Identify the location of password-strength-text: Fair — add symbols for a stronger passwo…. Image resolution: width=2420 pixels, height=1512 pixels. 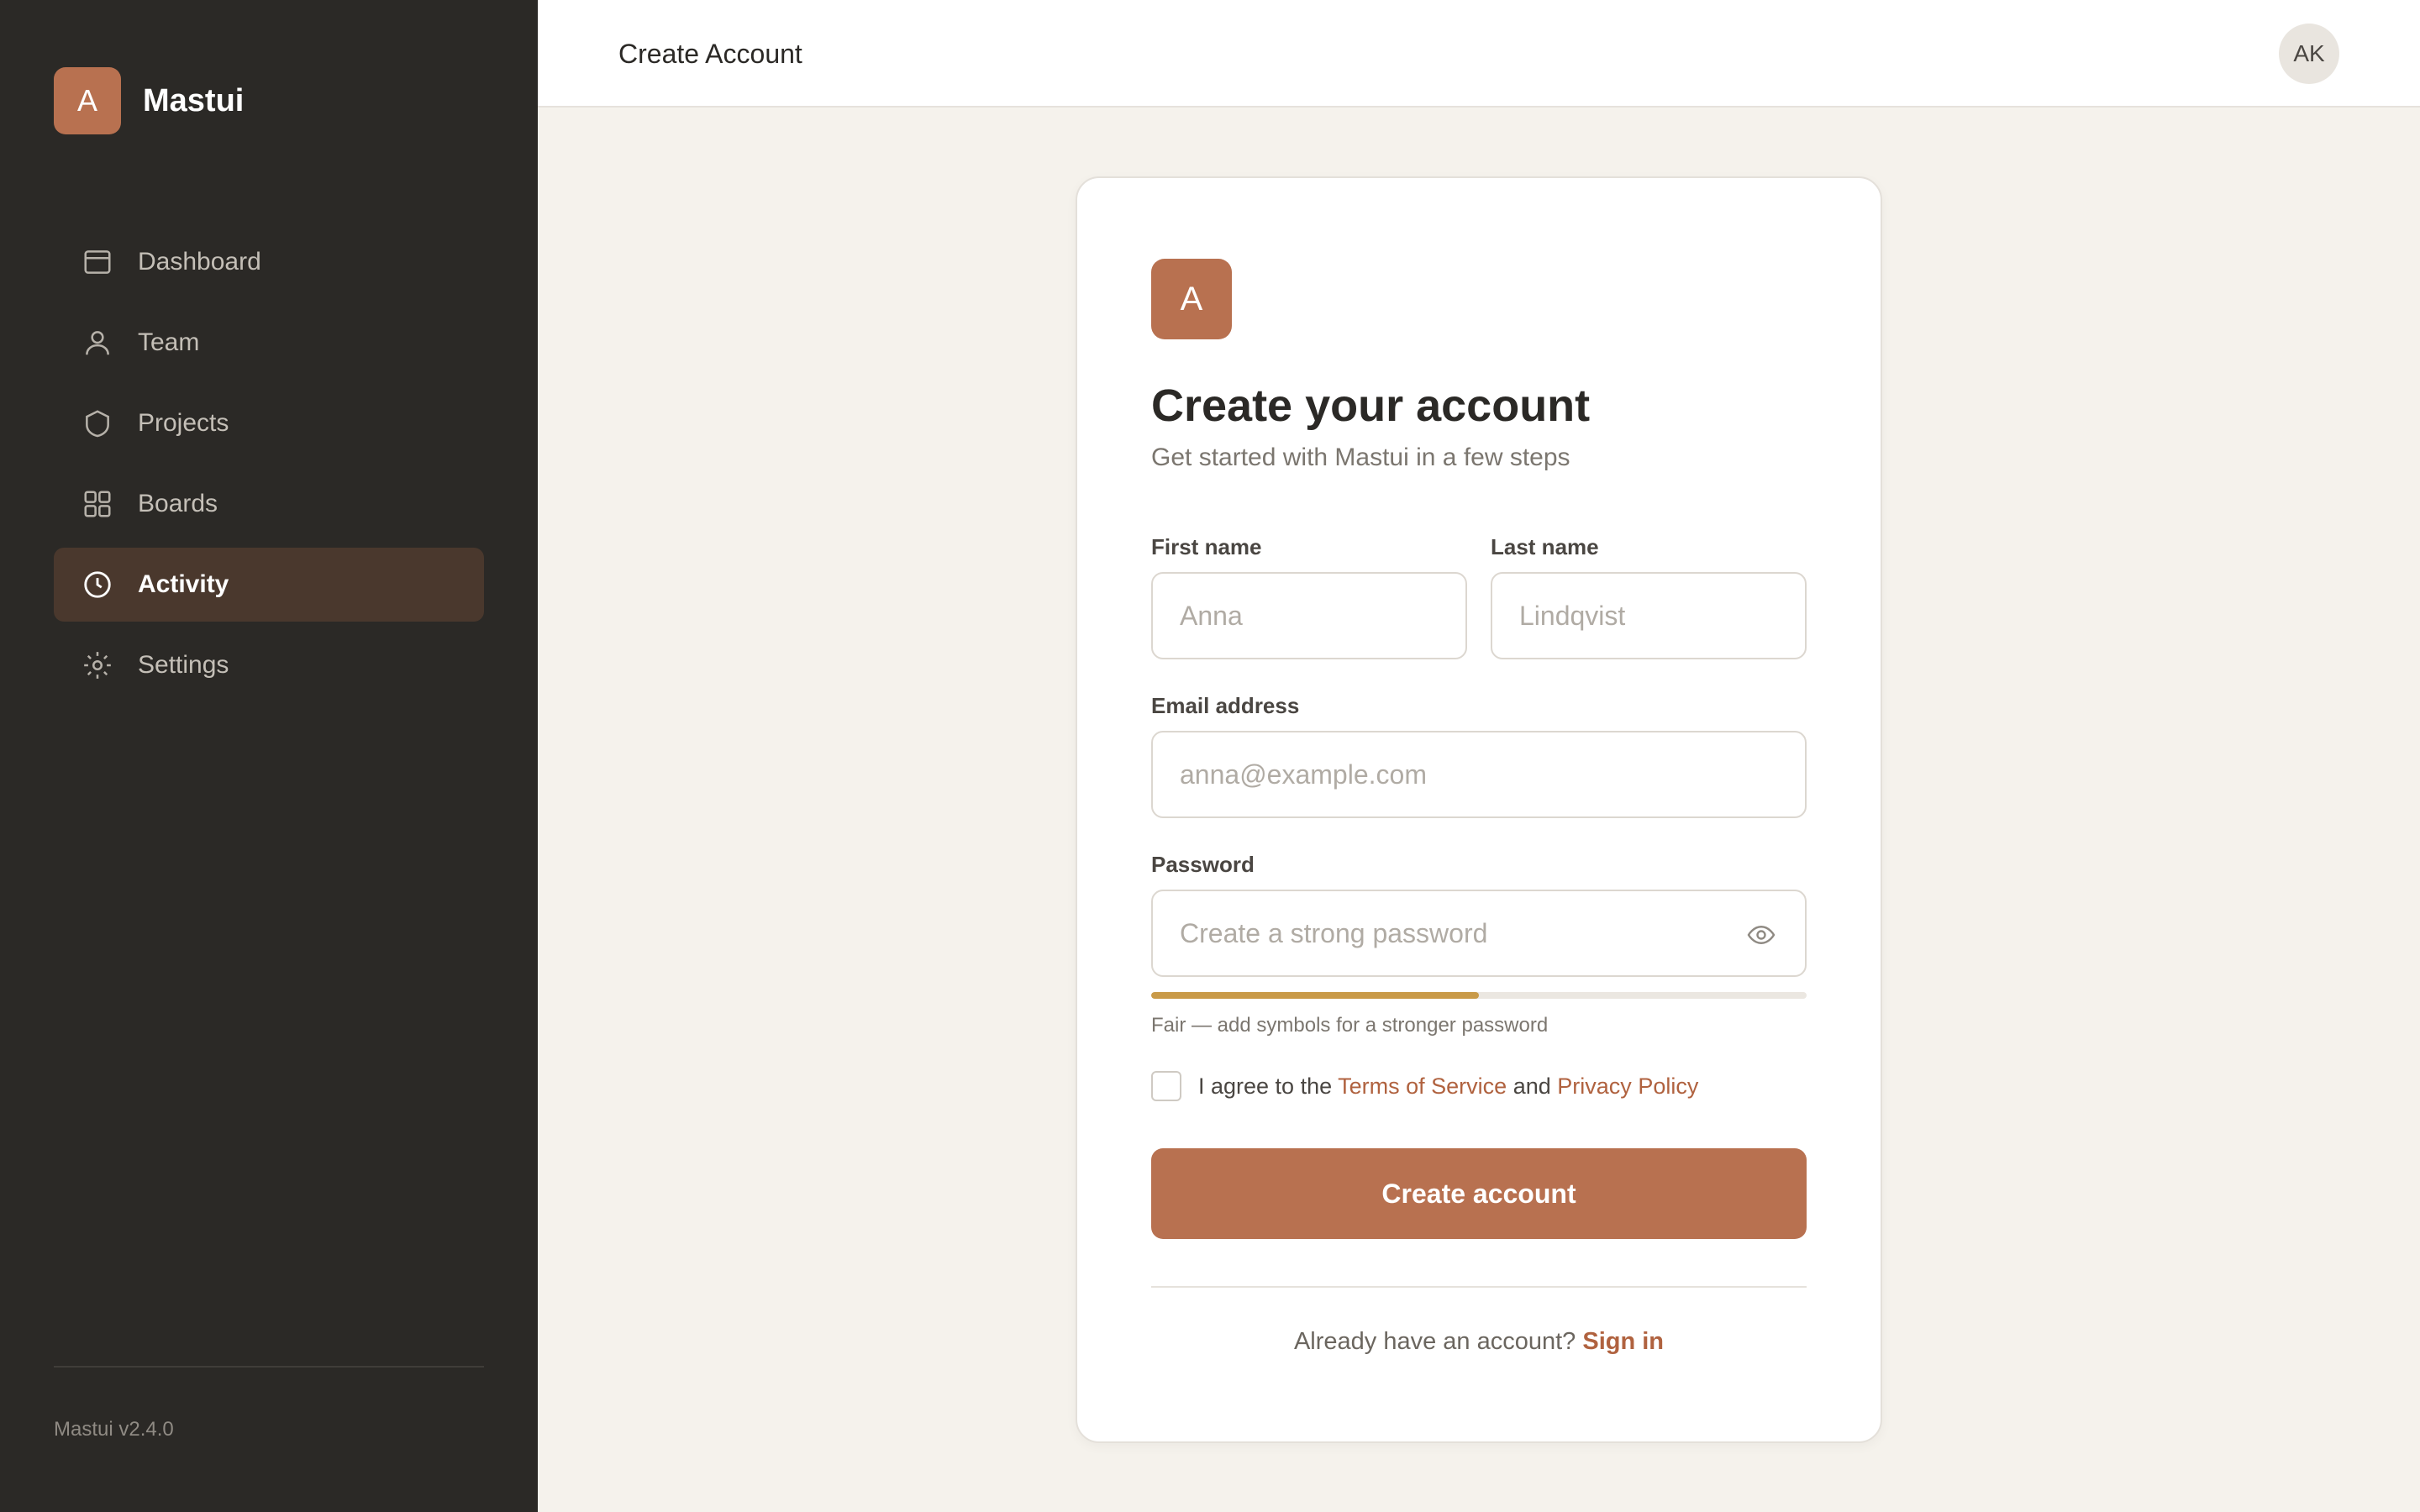
(1350, 1025).